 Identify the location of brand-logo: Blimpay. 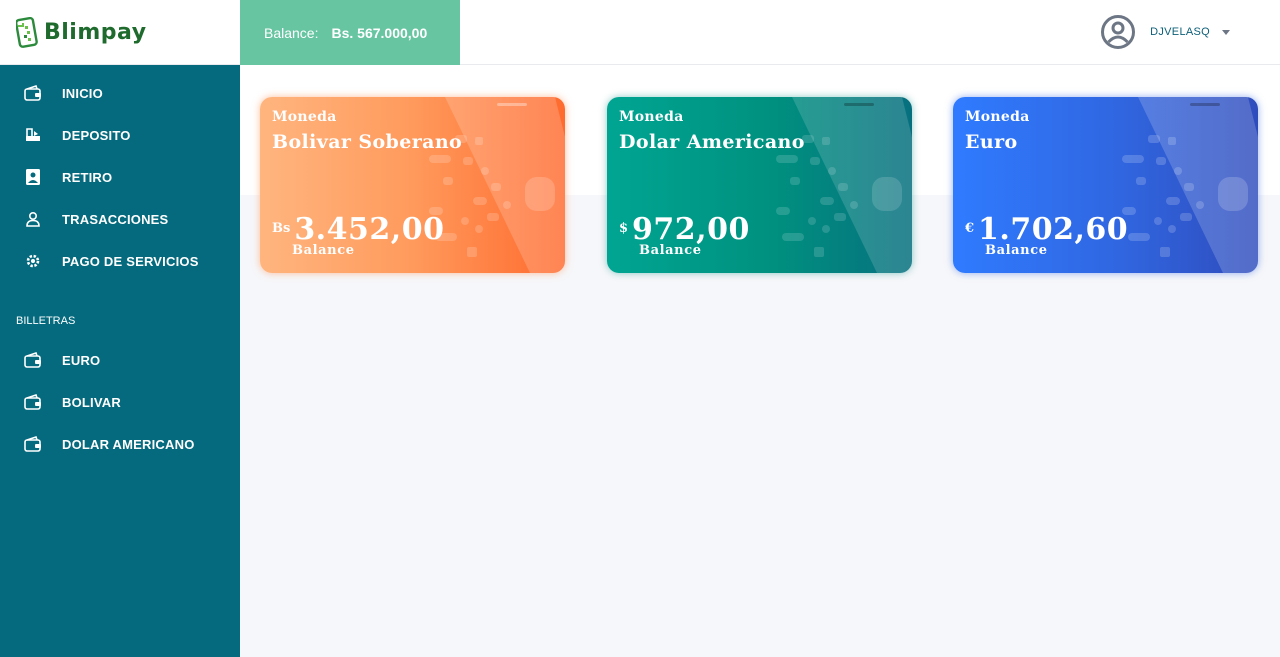
(120, 32).